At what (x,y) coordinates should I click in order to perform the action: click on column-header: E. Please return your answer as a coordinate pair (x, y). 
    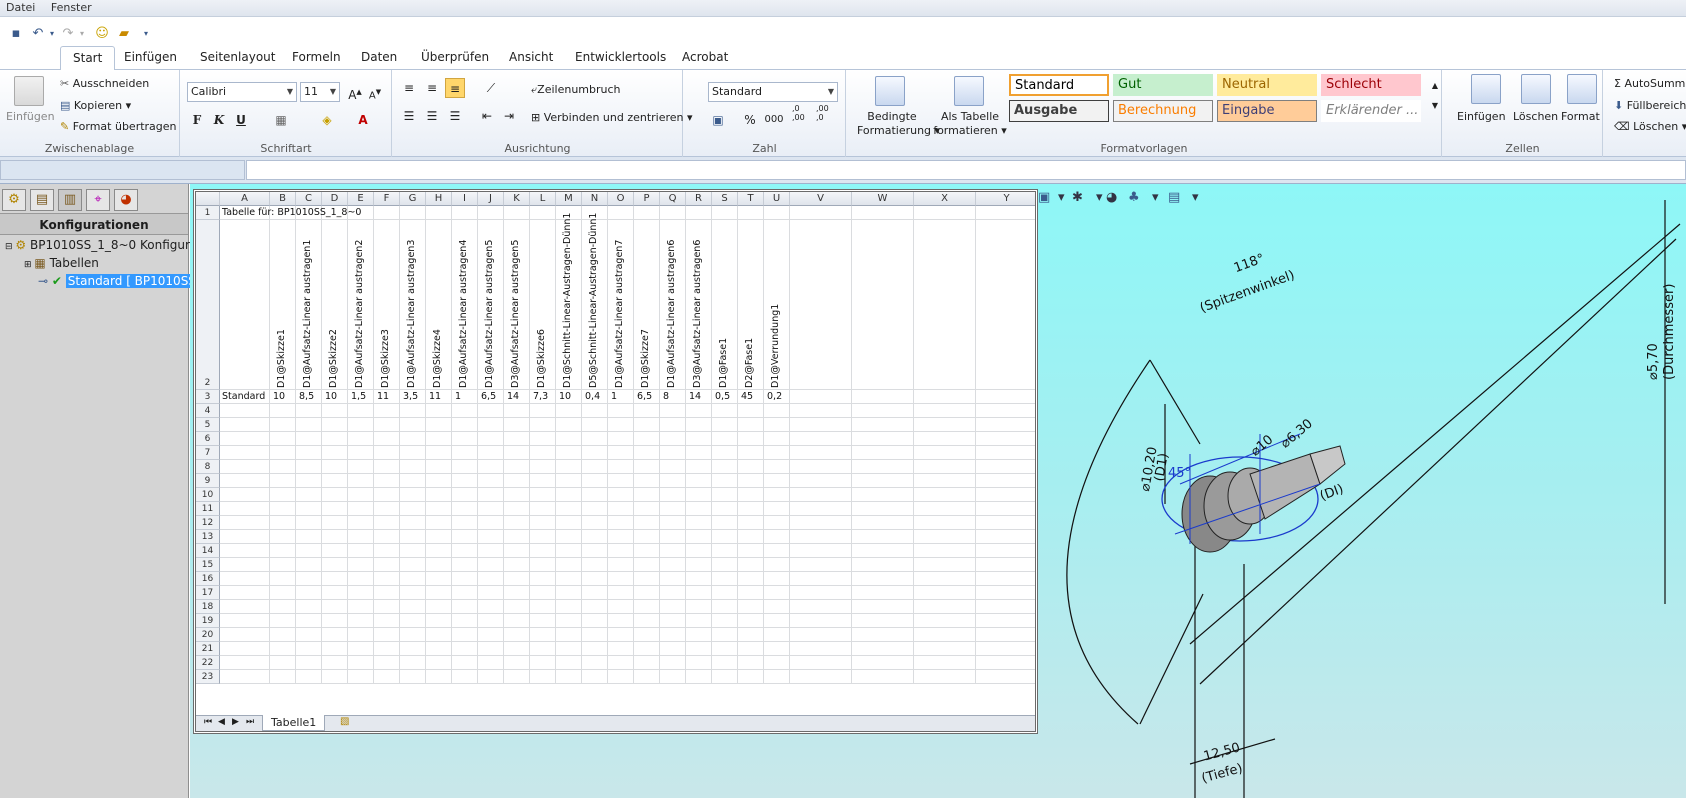
    Looking at the image, I should click on (361, 199).